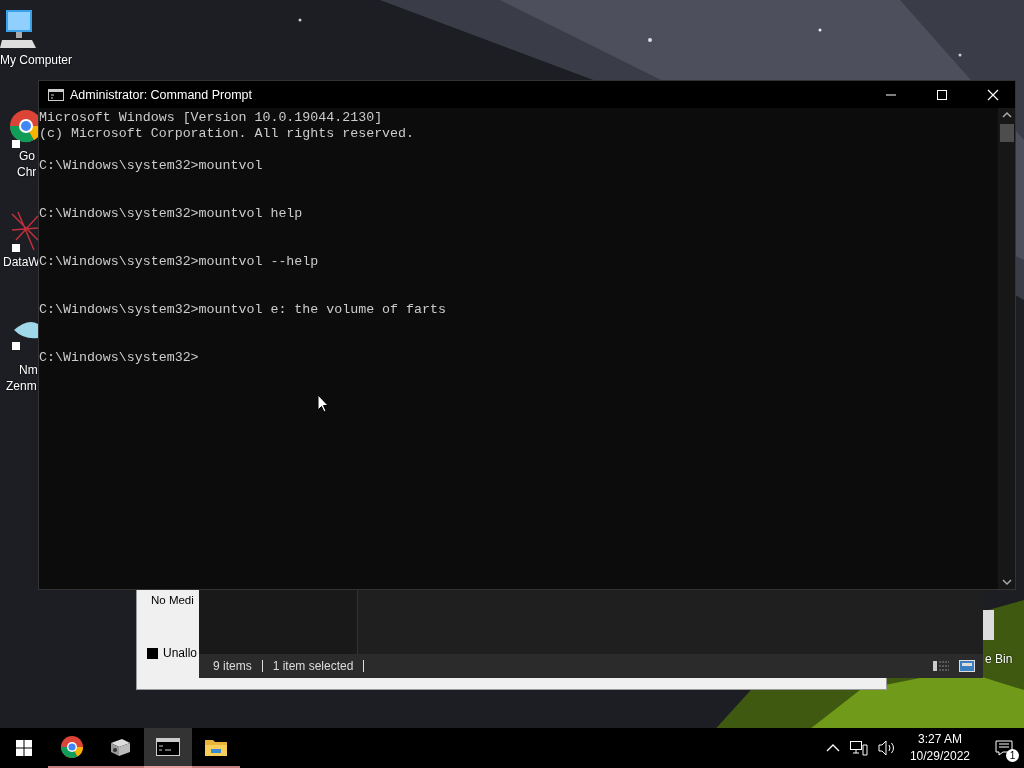 This screenshot has width=1024, height=768. I want to click on console-line: C:\Windows\system32>mountvol help, so click(171, 214).